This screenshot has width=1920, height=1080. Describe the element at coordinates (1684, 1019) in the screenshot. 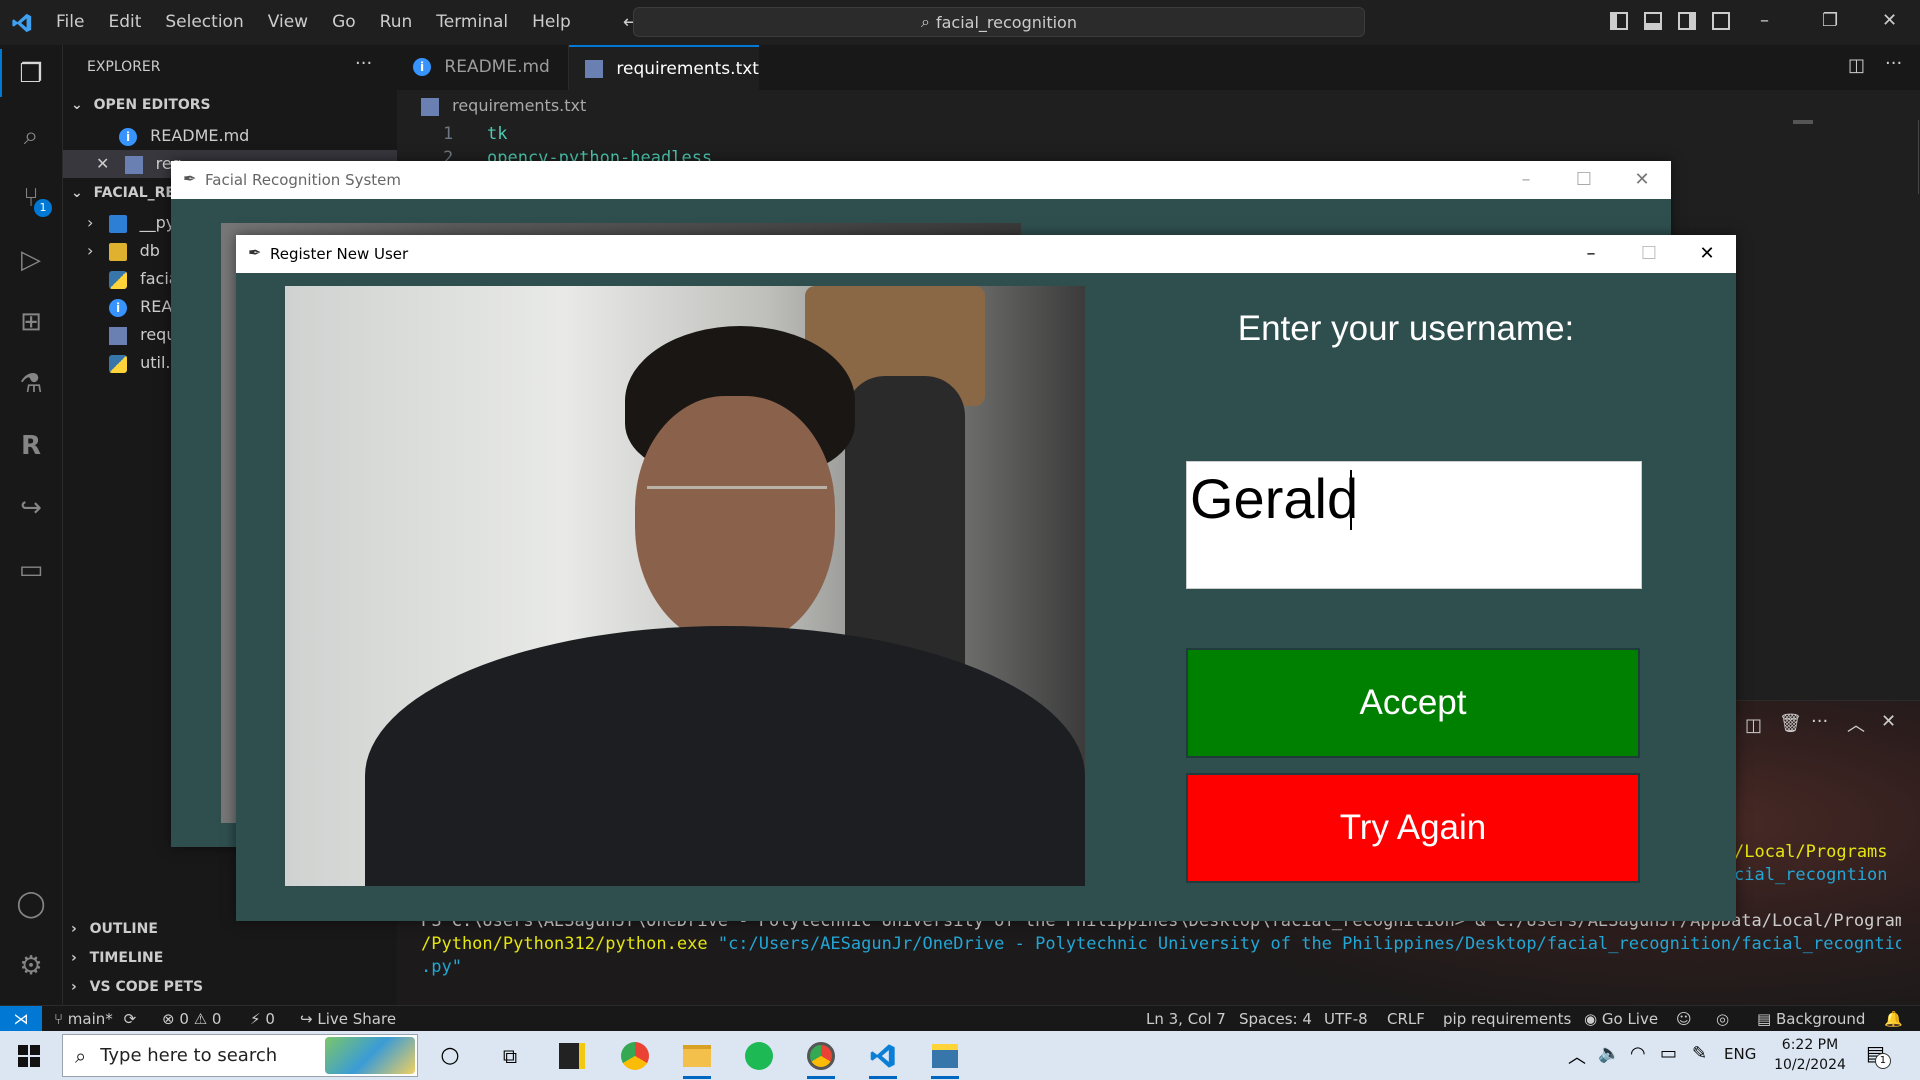

I see `copilot-icon: ☺` at that location.